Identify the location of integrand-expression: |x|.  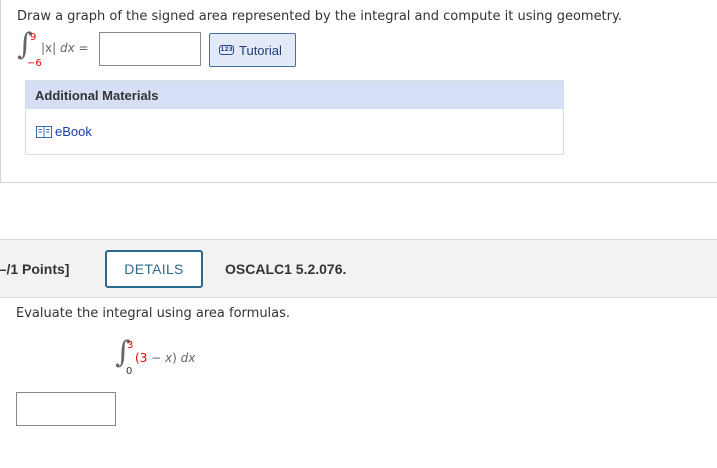
(49, 48).